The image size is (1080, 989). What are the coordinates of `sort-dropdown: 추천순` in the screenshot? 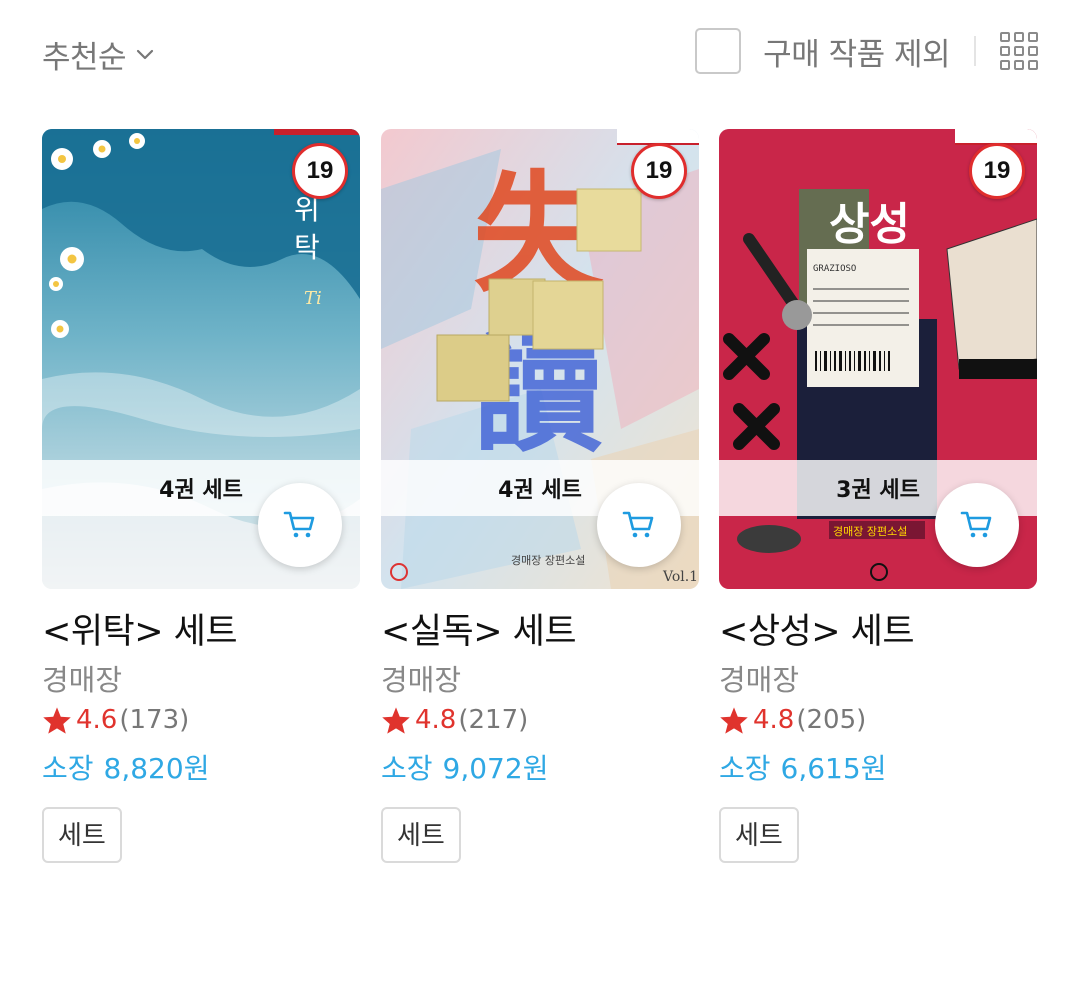 It's located at (98, 54).